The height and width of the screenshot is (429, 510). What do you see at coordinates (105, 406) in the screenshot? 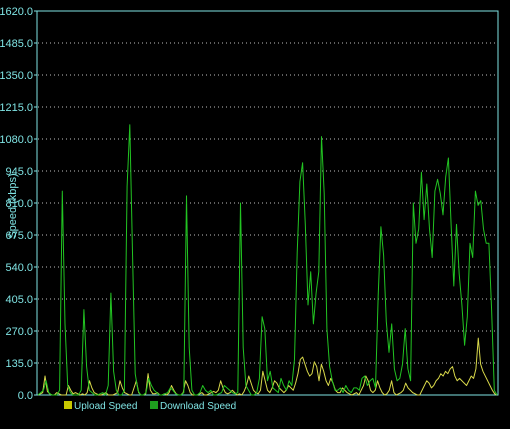
I see `legend-label-upload: Upload Speed` at bounding box center [105, 406].